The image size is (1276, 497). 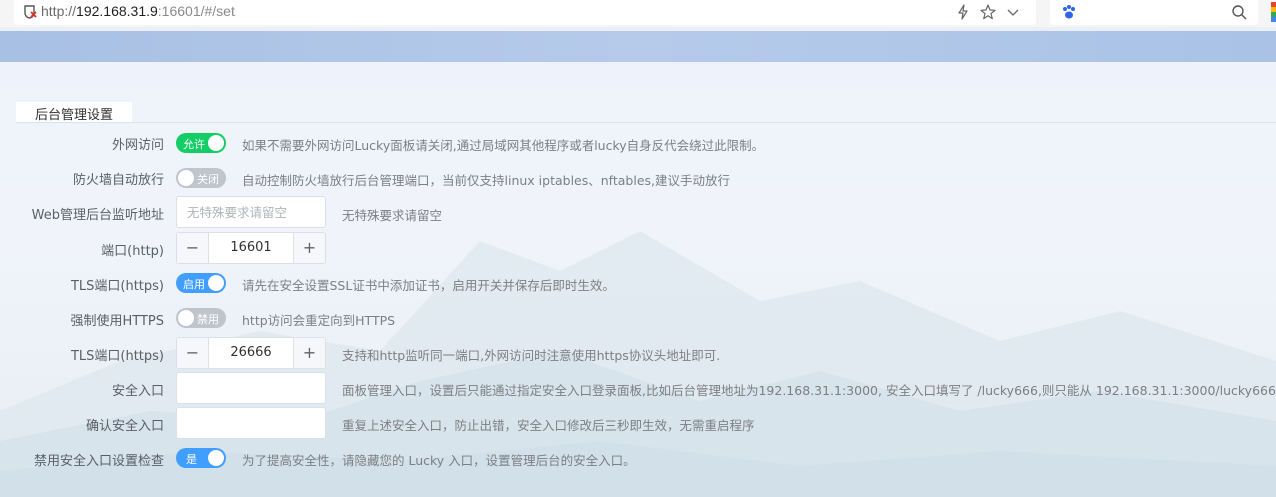 I want to click on row-label-force-https: 强制使用HTTPS, so click(x=117, y=321).